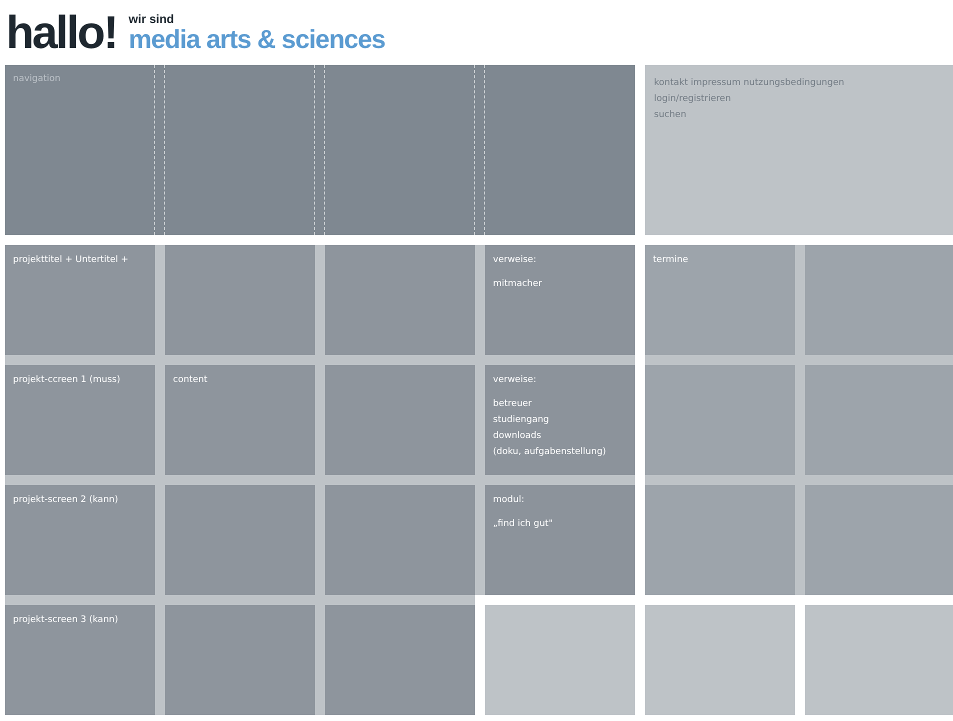 The image size is (953, 721). Describe the element at coordinates (692, 99) in the screenshot. I see `service-link: login/registrieren` at that location.